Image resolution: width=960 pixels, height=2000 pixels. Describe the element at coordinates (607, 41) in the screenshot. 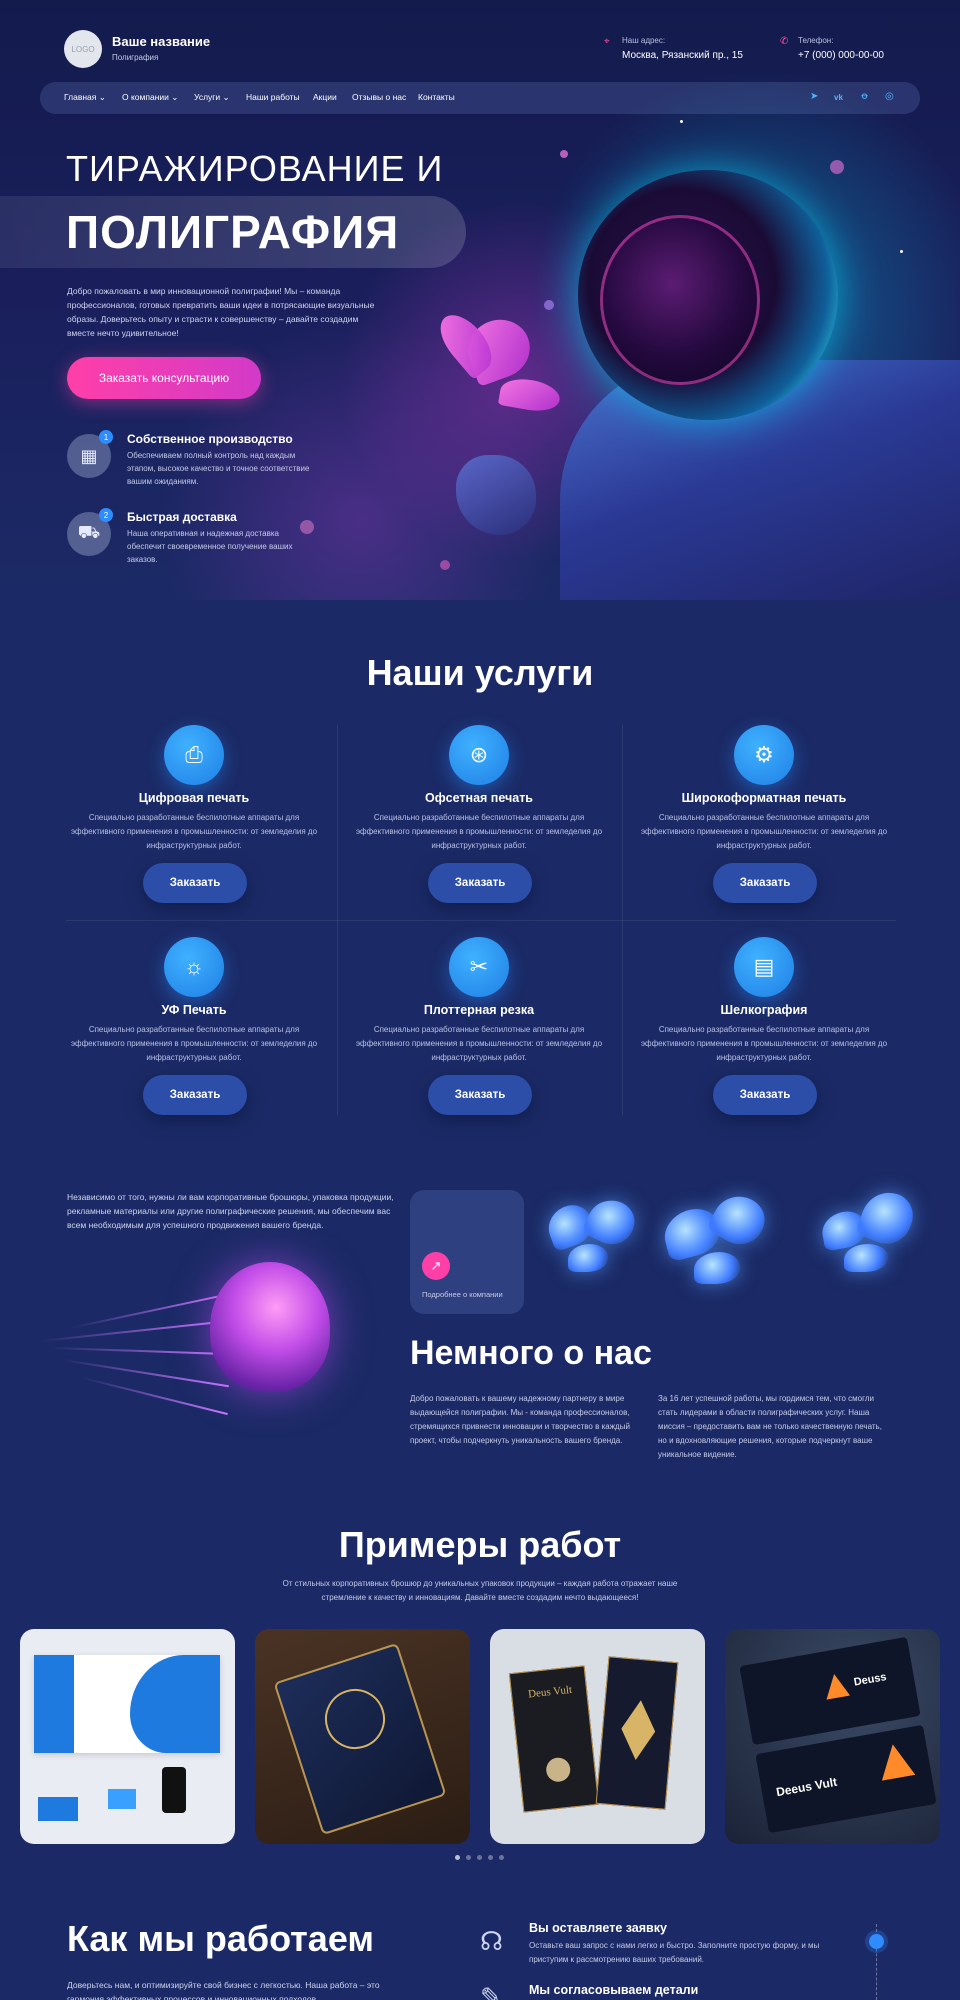

I see `location-pin-icon: ⌖` at that location.